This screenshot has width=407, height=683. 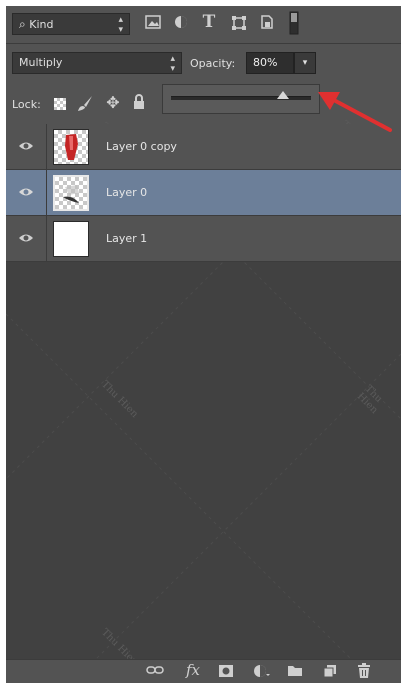 What do you see at coordinates (113, 102) in the screenshot?
I see `lock-position-icon: ✥` at bounding box center [113, 102].